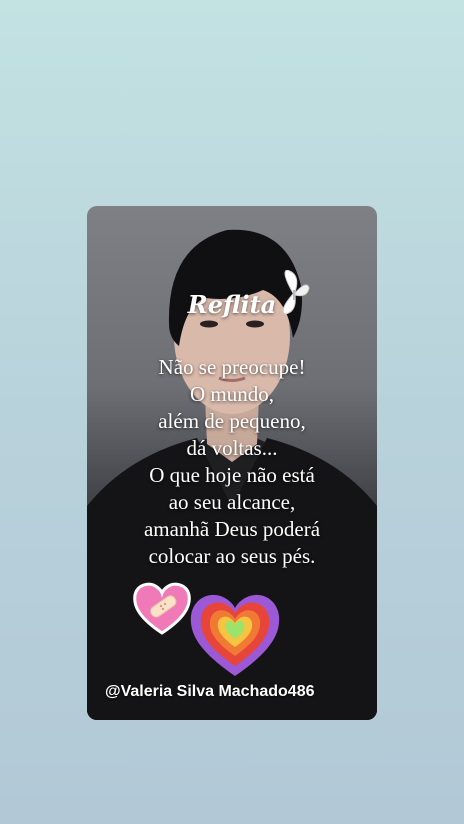  I want to click on message-line: amanhã Deus poderá, so click(232, 529).